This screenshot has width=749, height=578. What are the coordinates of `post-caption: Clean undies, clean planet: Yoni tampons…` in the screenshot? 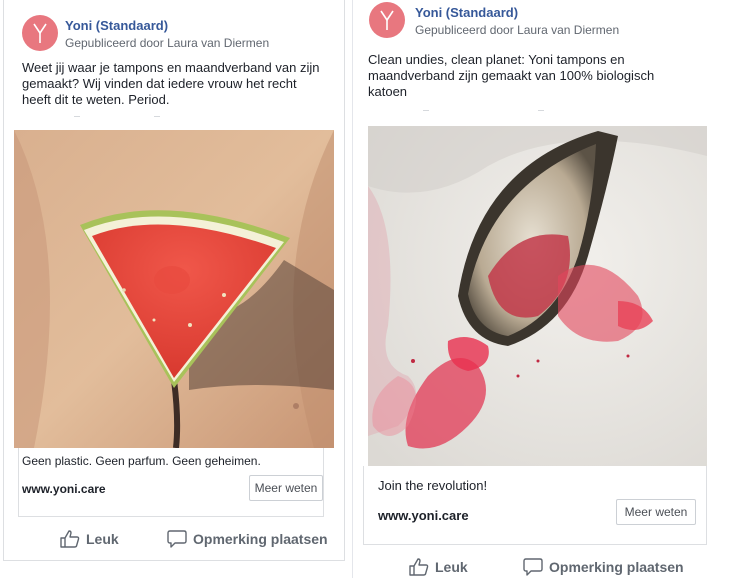 It's located at (511, 75).